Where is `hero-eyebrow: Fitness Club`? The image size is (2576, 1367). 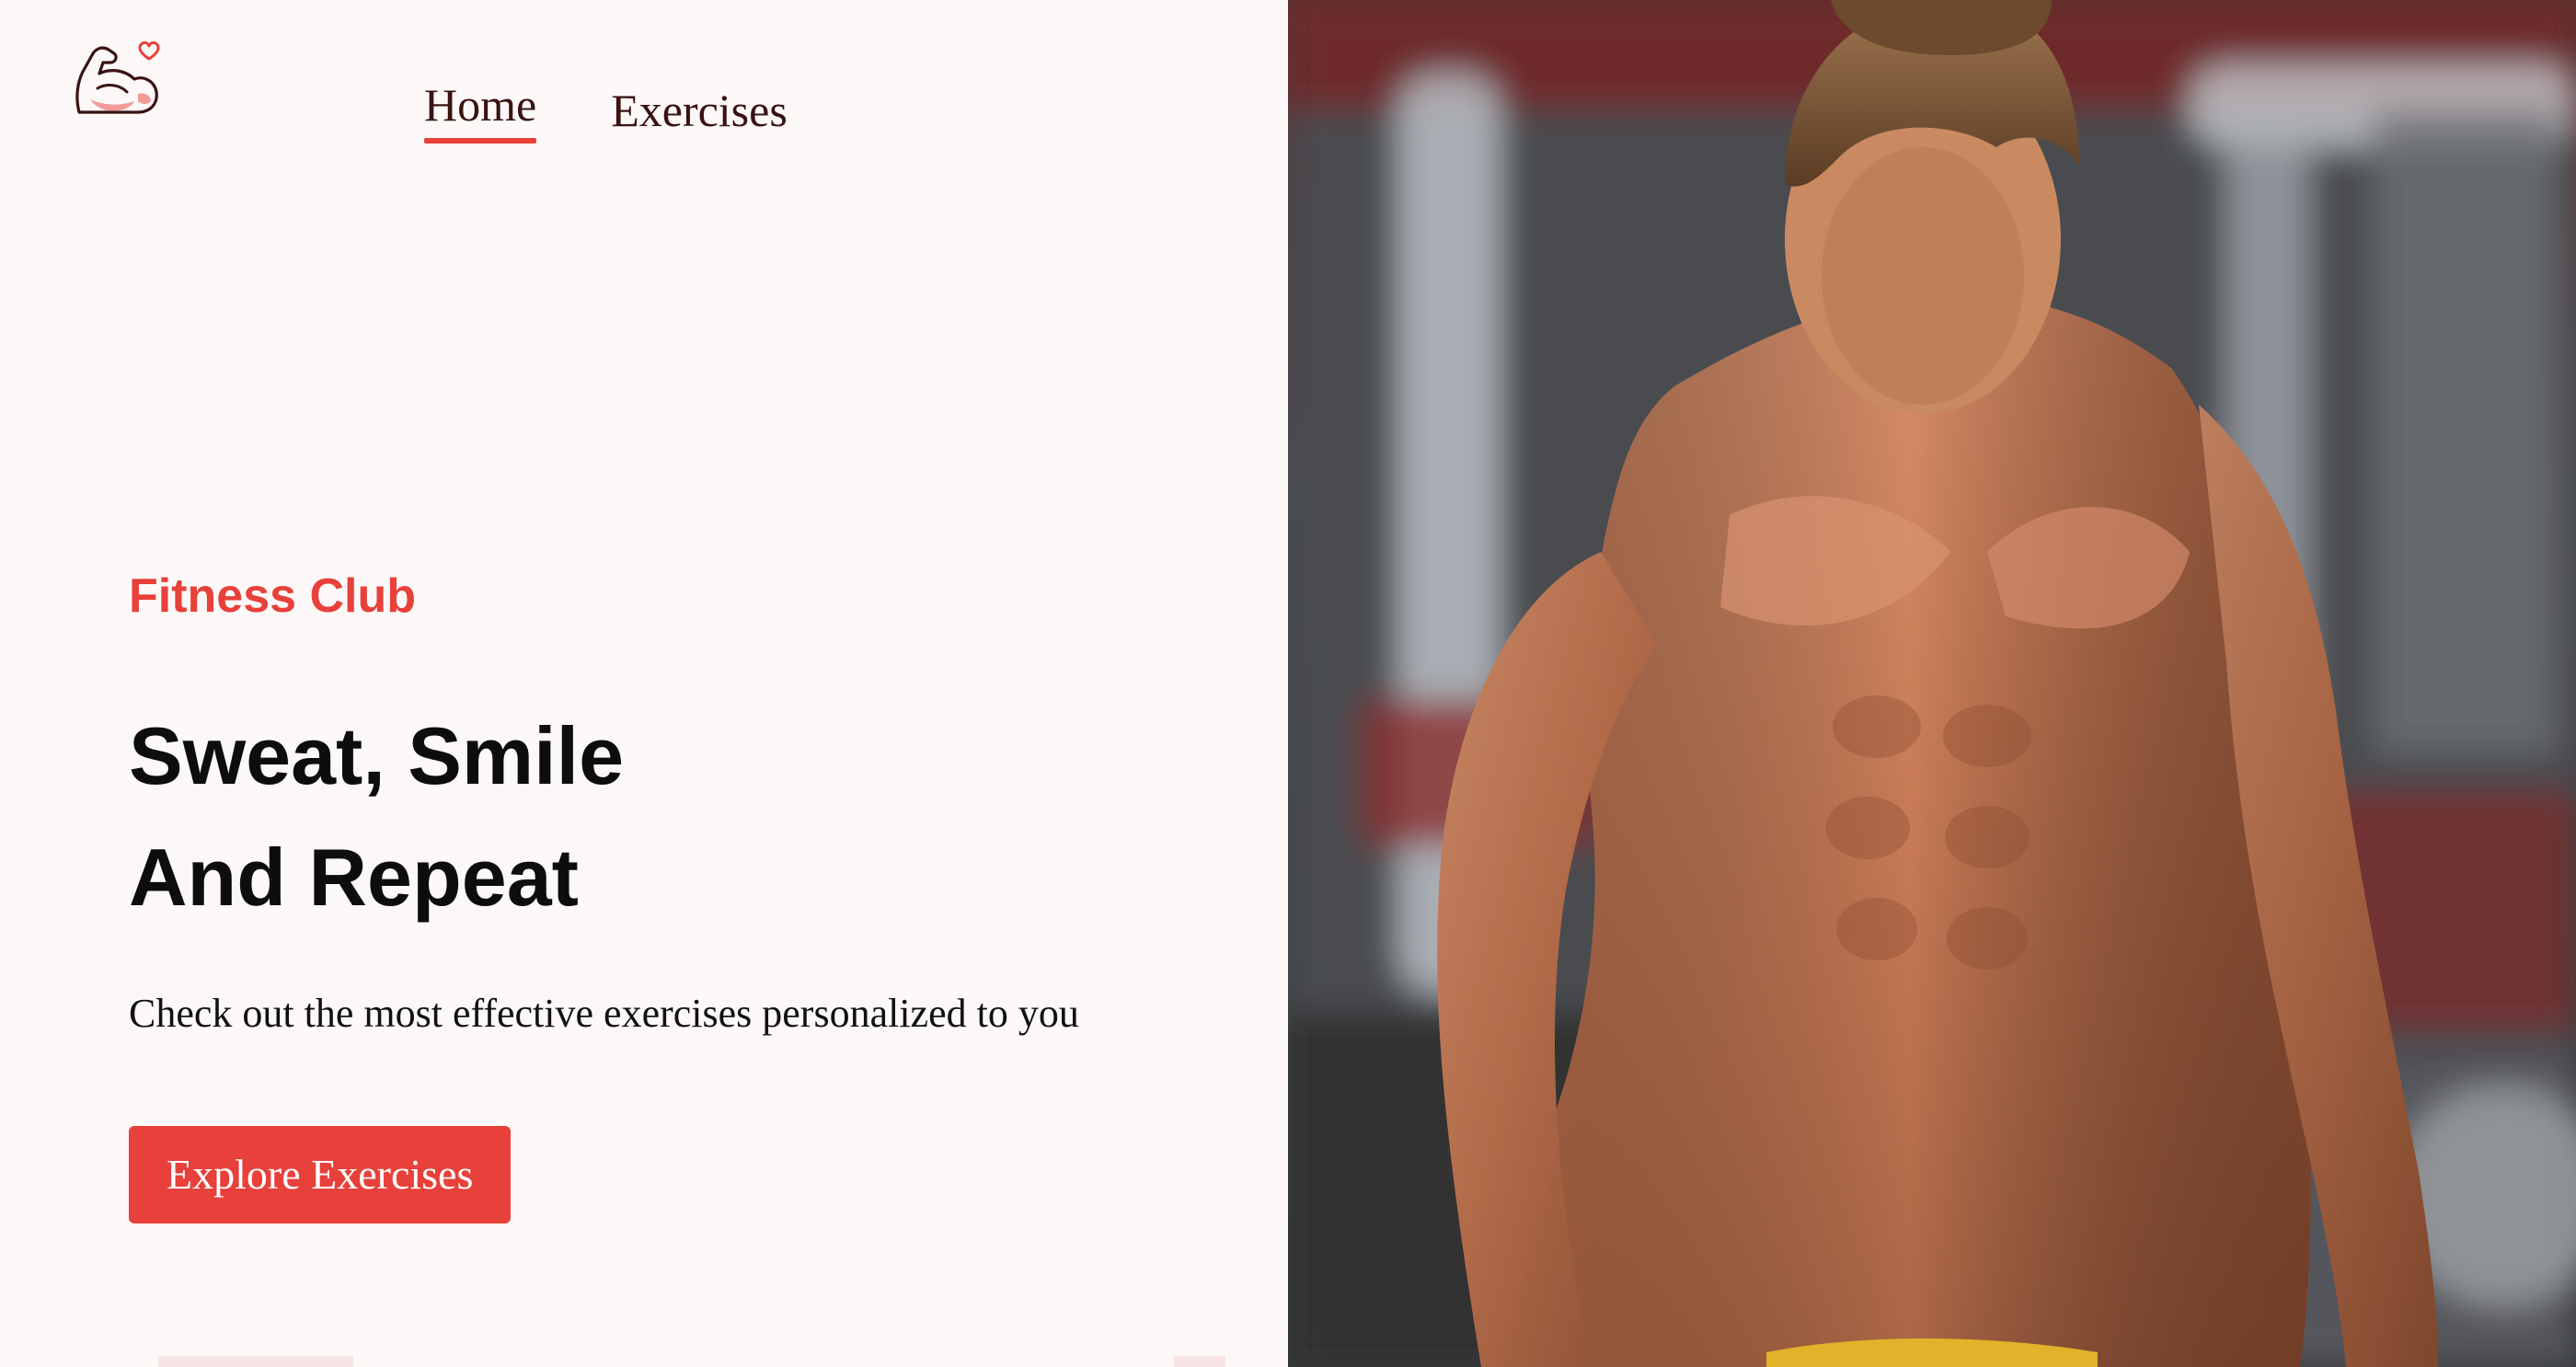
hero-eyebrow: Fitness Club is located at coordinates (273, 596).